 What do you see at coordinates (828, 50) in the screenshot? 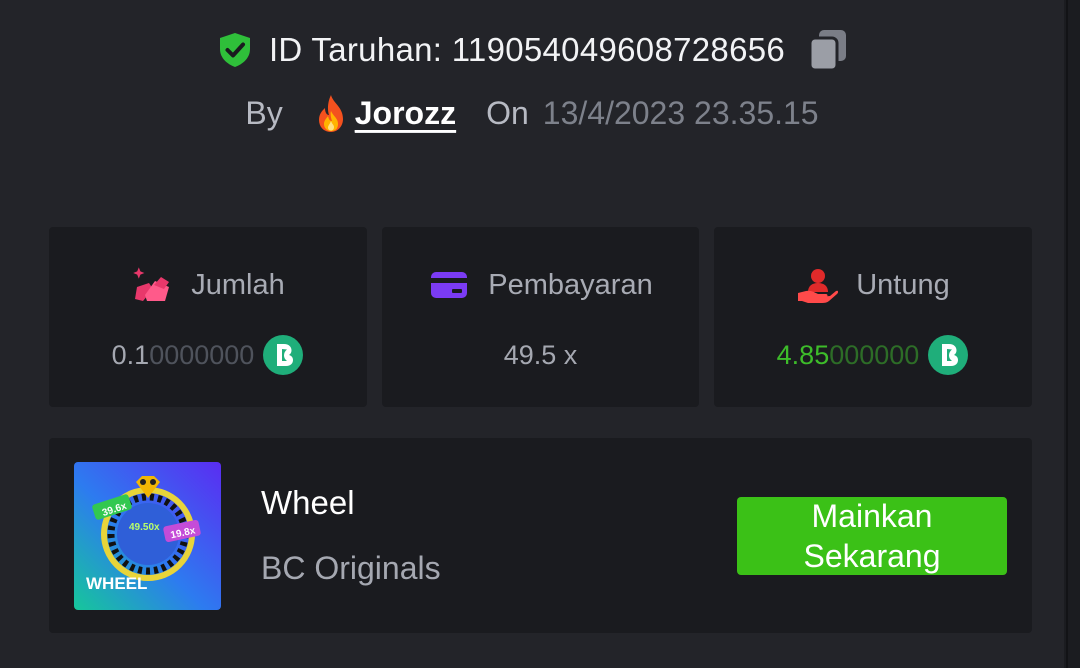
I see `copy-icon` at bounding box center [828, 50].